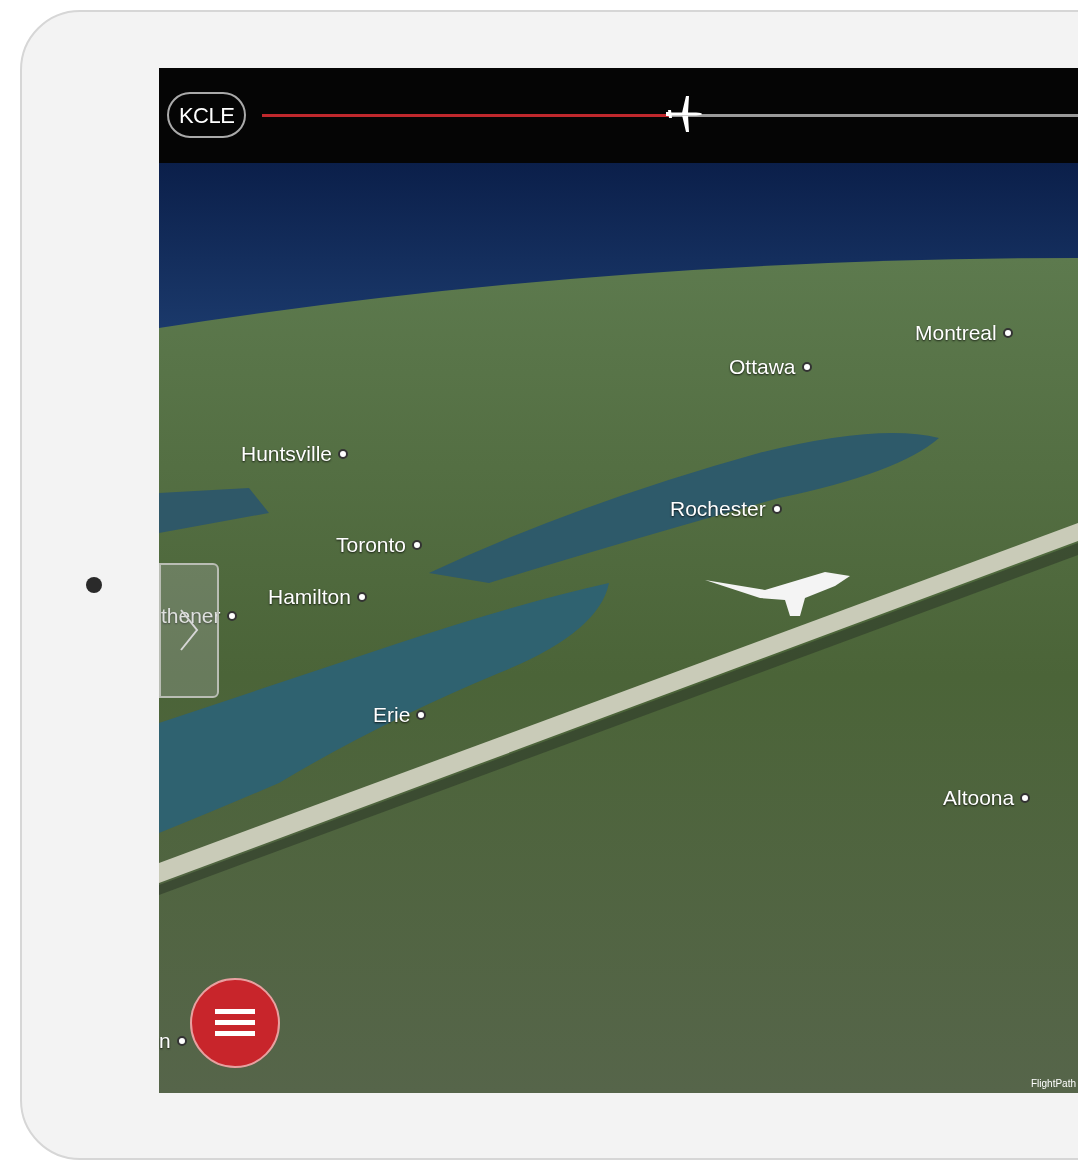 This screenshot has width=1078, height=1164. I want to click on airport-code-badge: KCLE, so click(207, 115).